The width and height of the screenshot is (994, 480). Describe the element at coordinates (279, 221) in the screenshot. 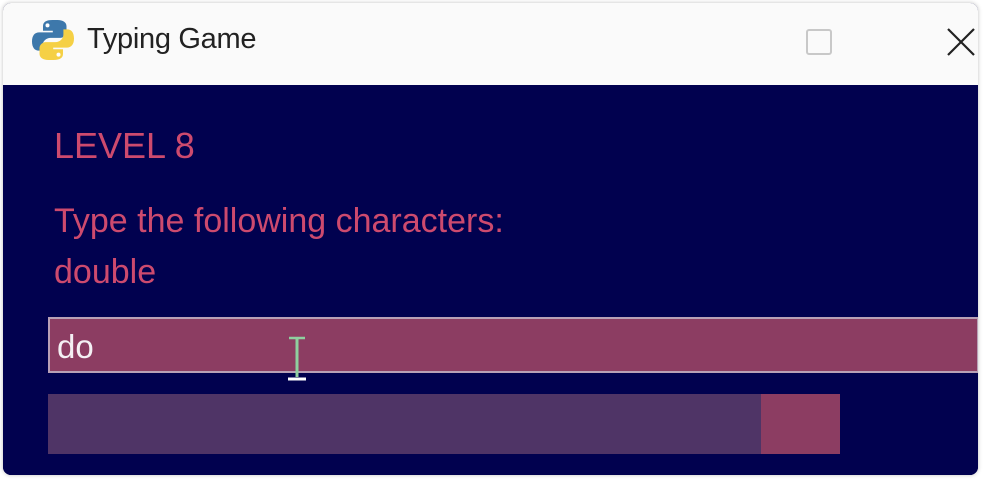

I see `instruction-text: Type the following characters:` at that location.